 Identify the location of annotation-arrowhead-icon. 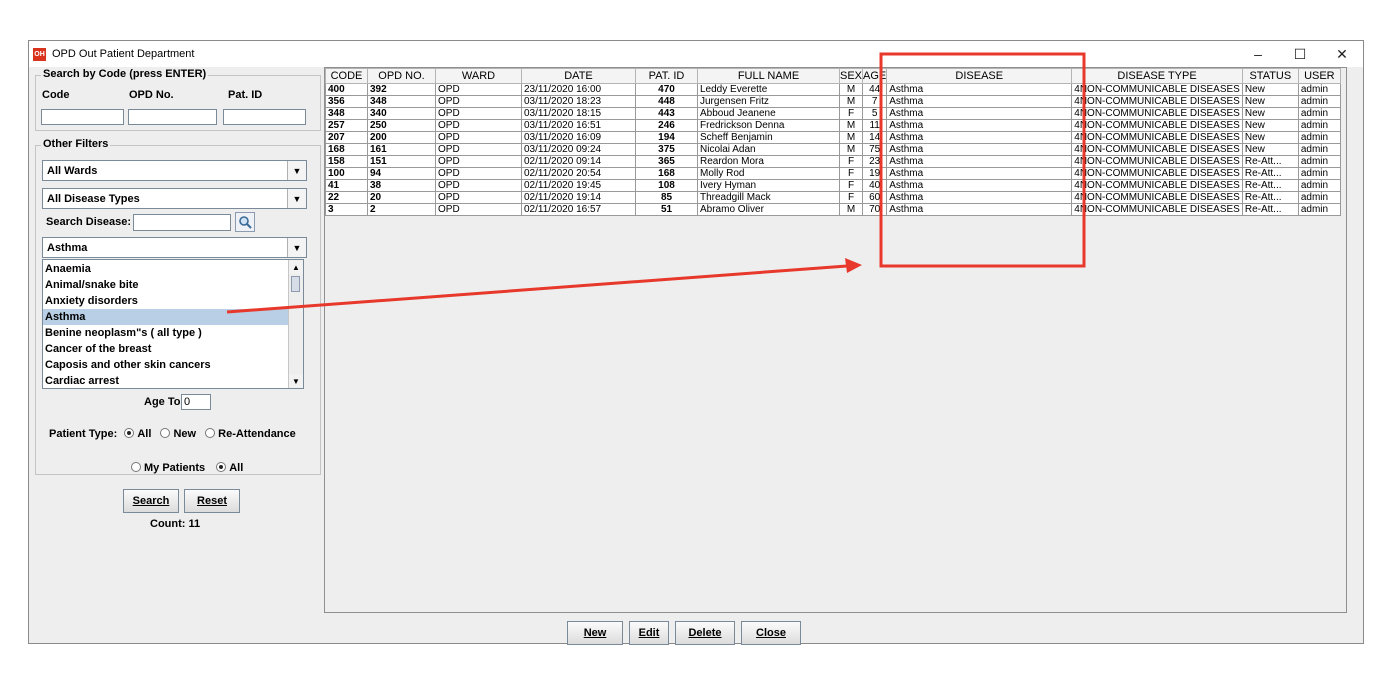
(853, 265).